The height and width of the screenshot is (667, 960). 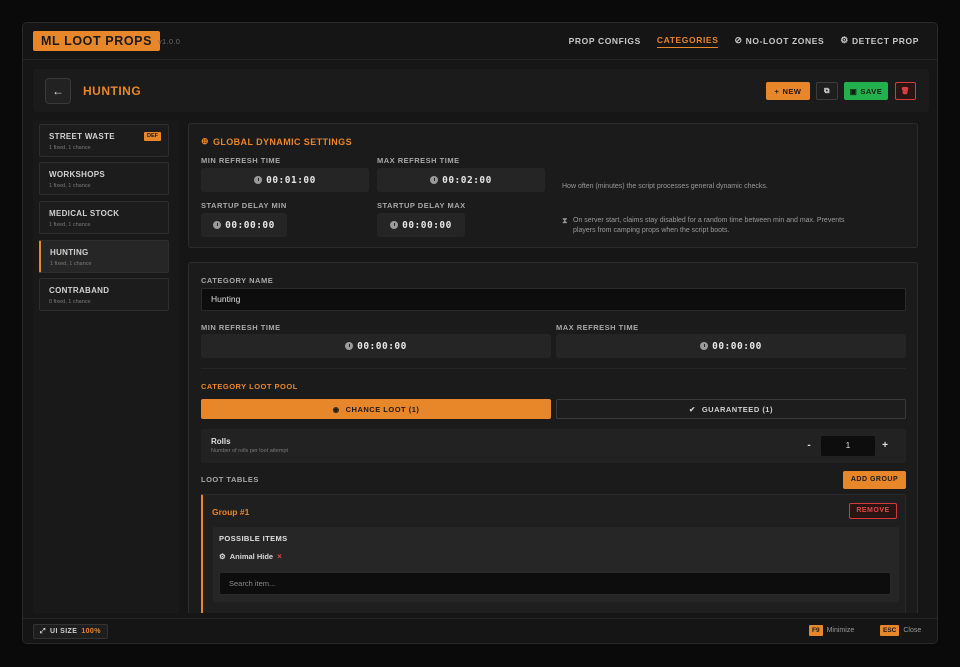 I want to click on item-name: Animal Hide, so click(x=251, y=556).